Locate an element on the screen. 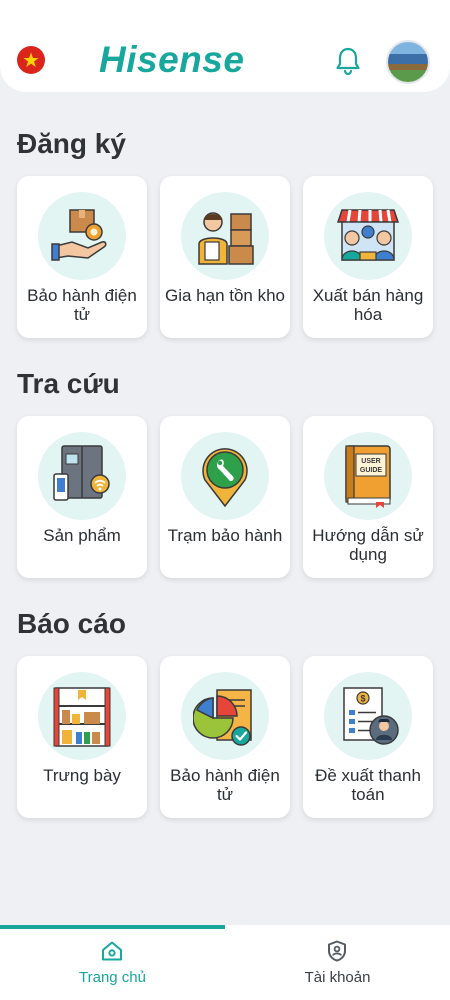 This screenshot has height=1000, width=450. user-avatar is located at coordinates (408, 62).